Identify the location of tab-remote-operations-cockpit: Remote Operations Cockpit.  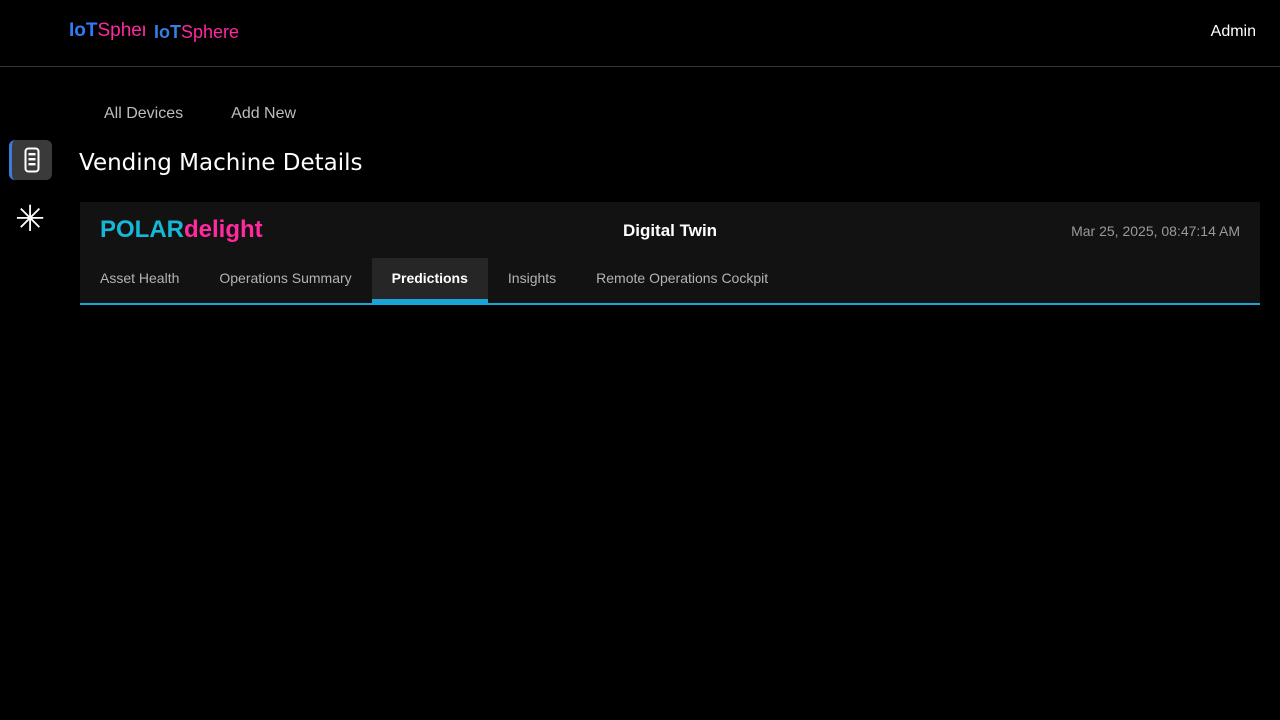
(682, 280).